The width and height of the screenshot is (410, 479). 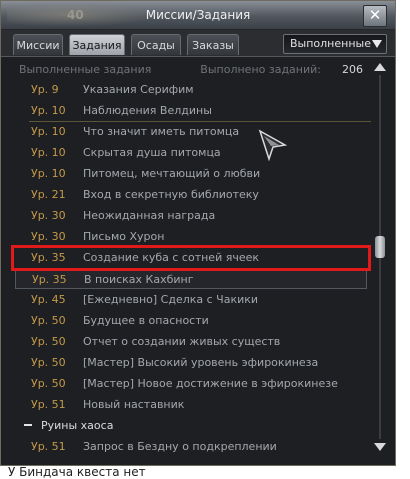 What do you see at coordinates (172, 173) in the screenshot?
I see `quest-name: Питомец, мечтающий о любви` at bounding box center [172, 173].